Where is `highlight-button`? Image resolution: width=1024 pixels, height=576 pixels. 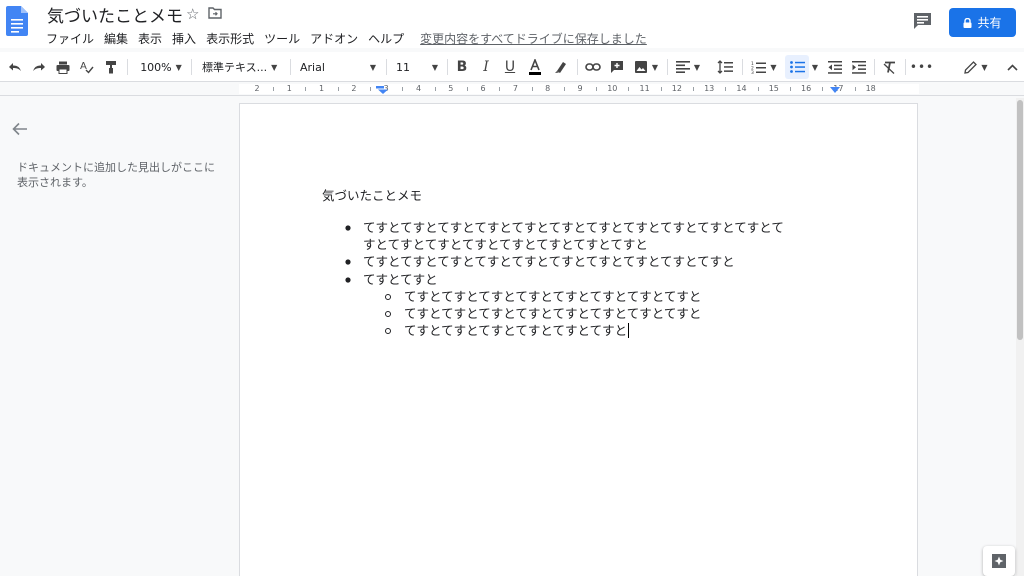
highlight-button is located at coordinates (561, 67).